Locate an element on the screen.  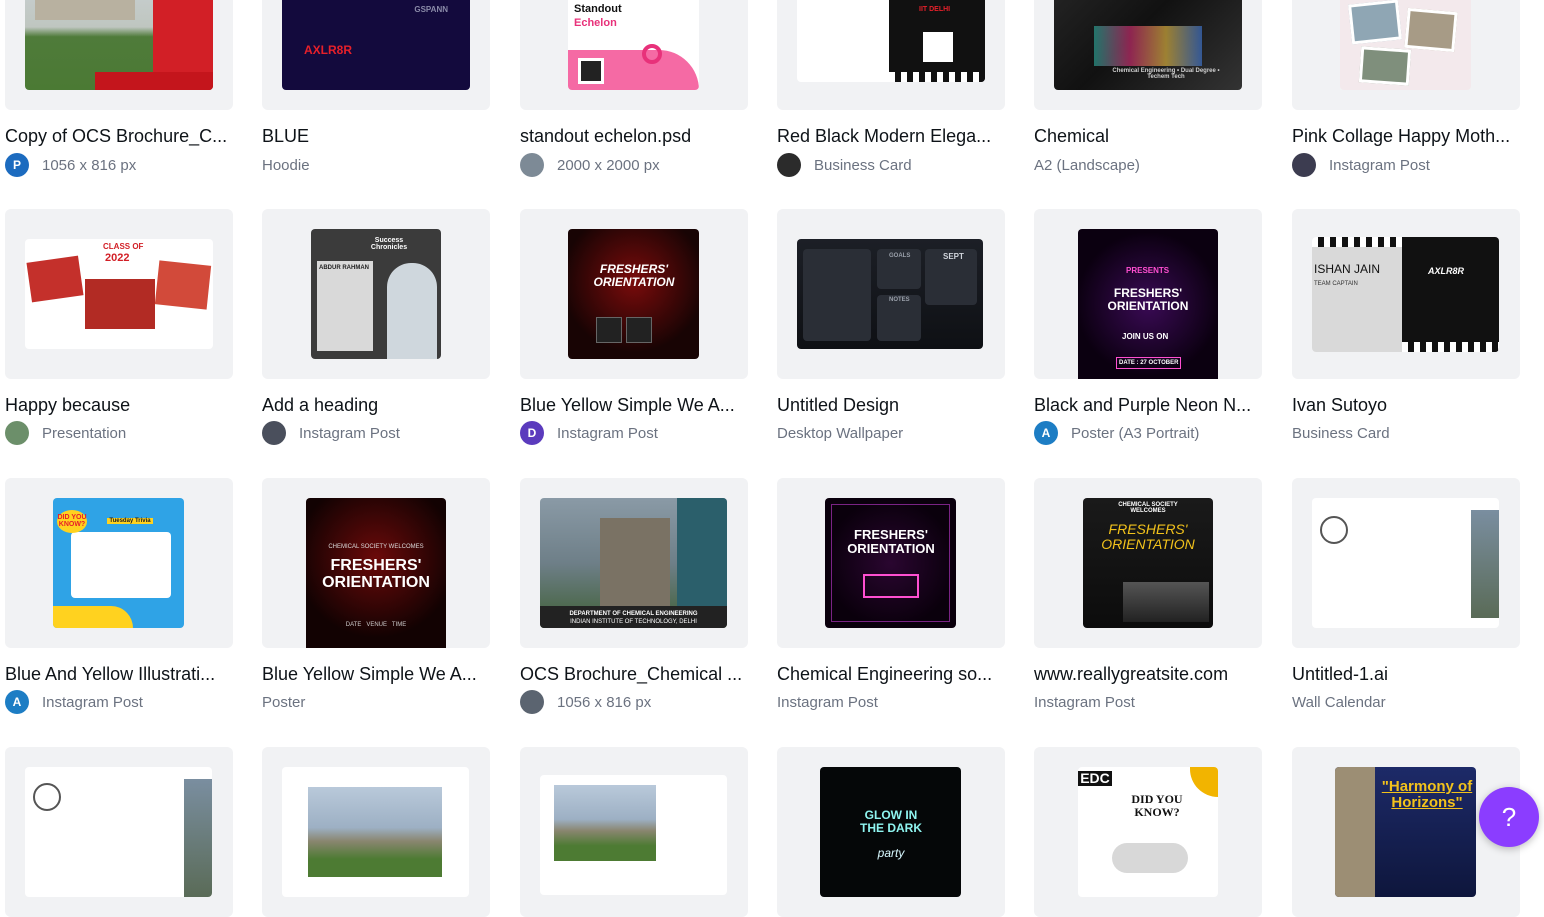
art-text: IIT DELHI is located at coordinates (935, 9).